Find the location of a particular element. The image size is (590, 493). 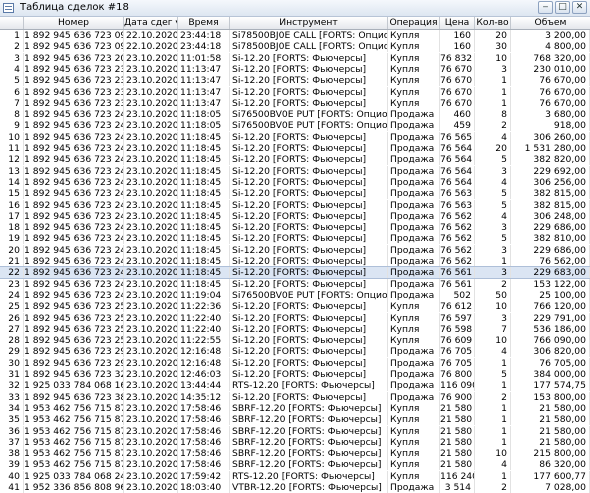

cell-index: 28 is located at coordinates (12, 341).